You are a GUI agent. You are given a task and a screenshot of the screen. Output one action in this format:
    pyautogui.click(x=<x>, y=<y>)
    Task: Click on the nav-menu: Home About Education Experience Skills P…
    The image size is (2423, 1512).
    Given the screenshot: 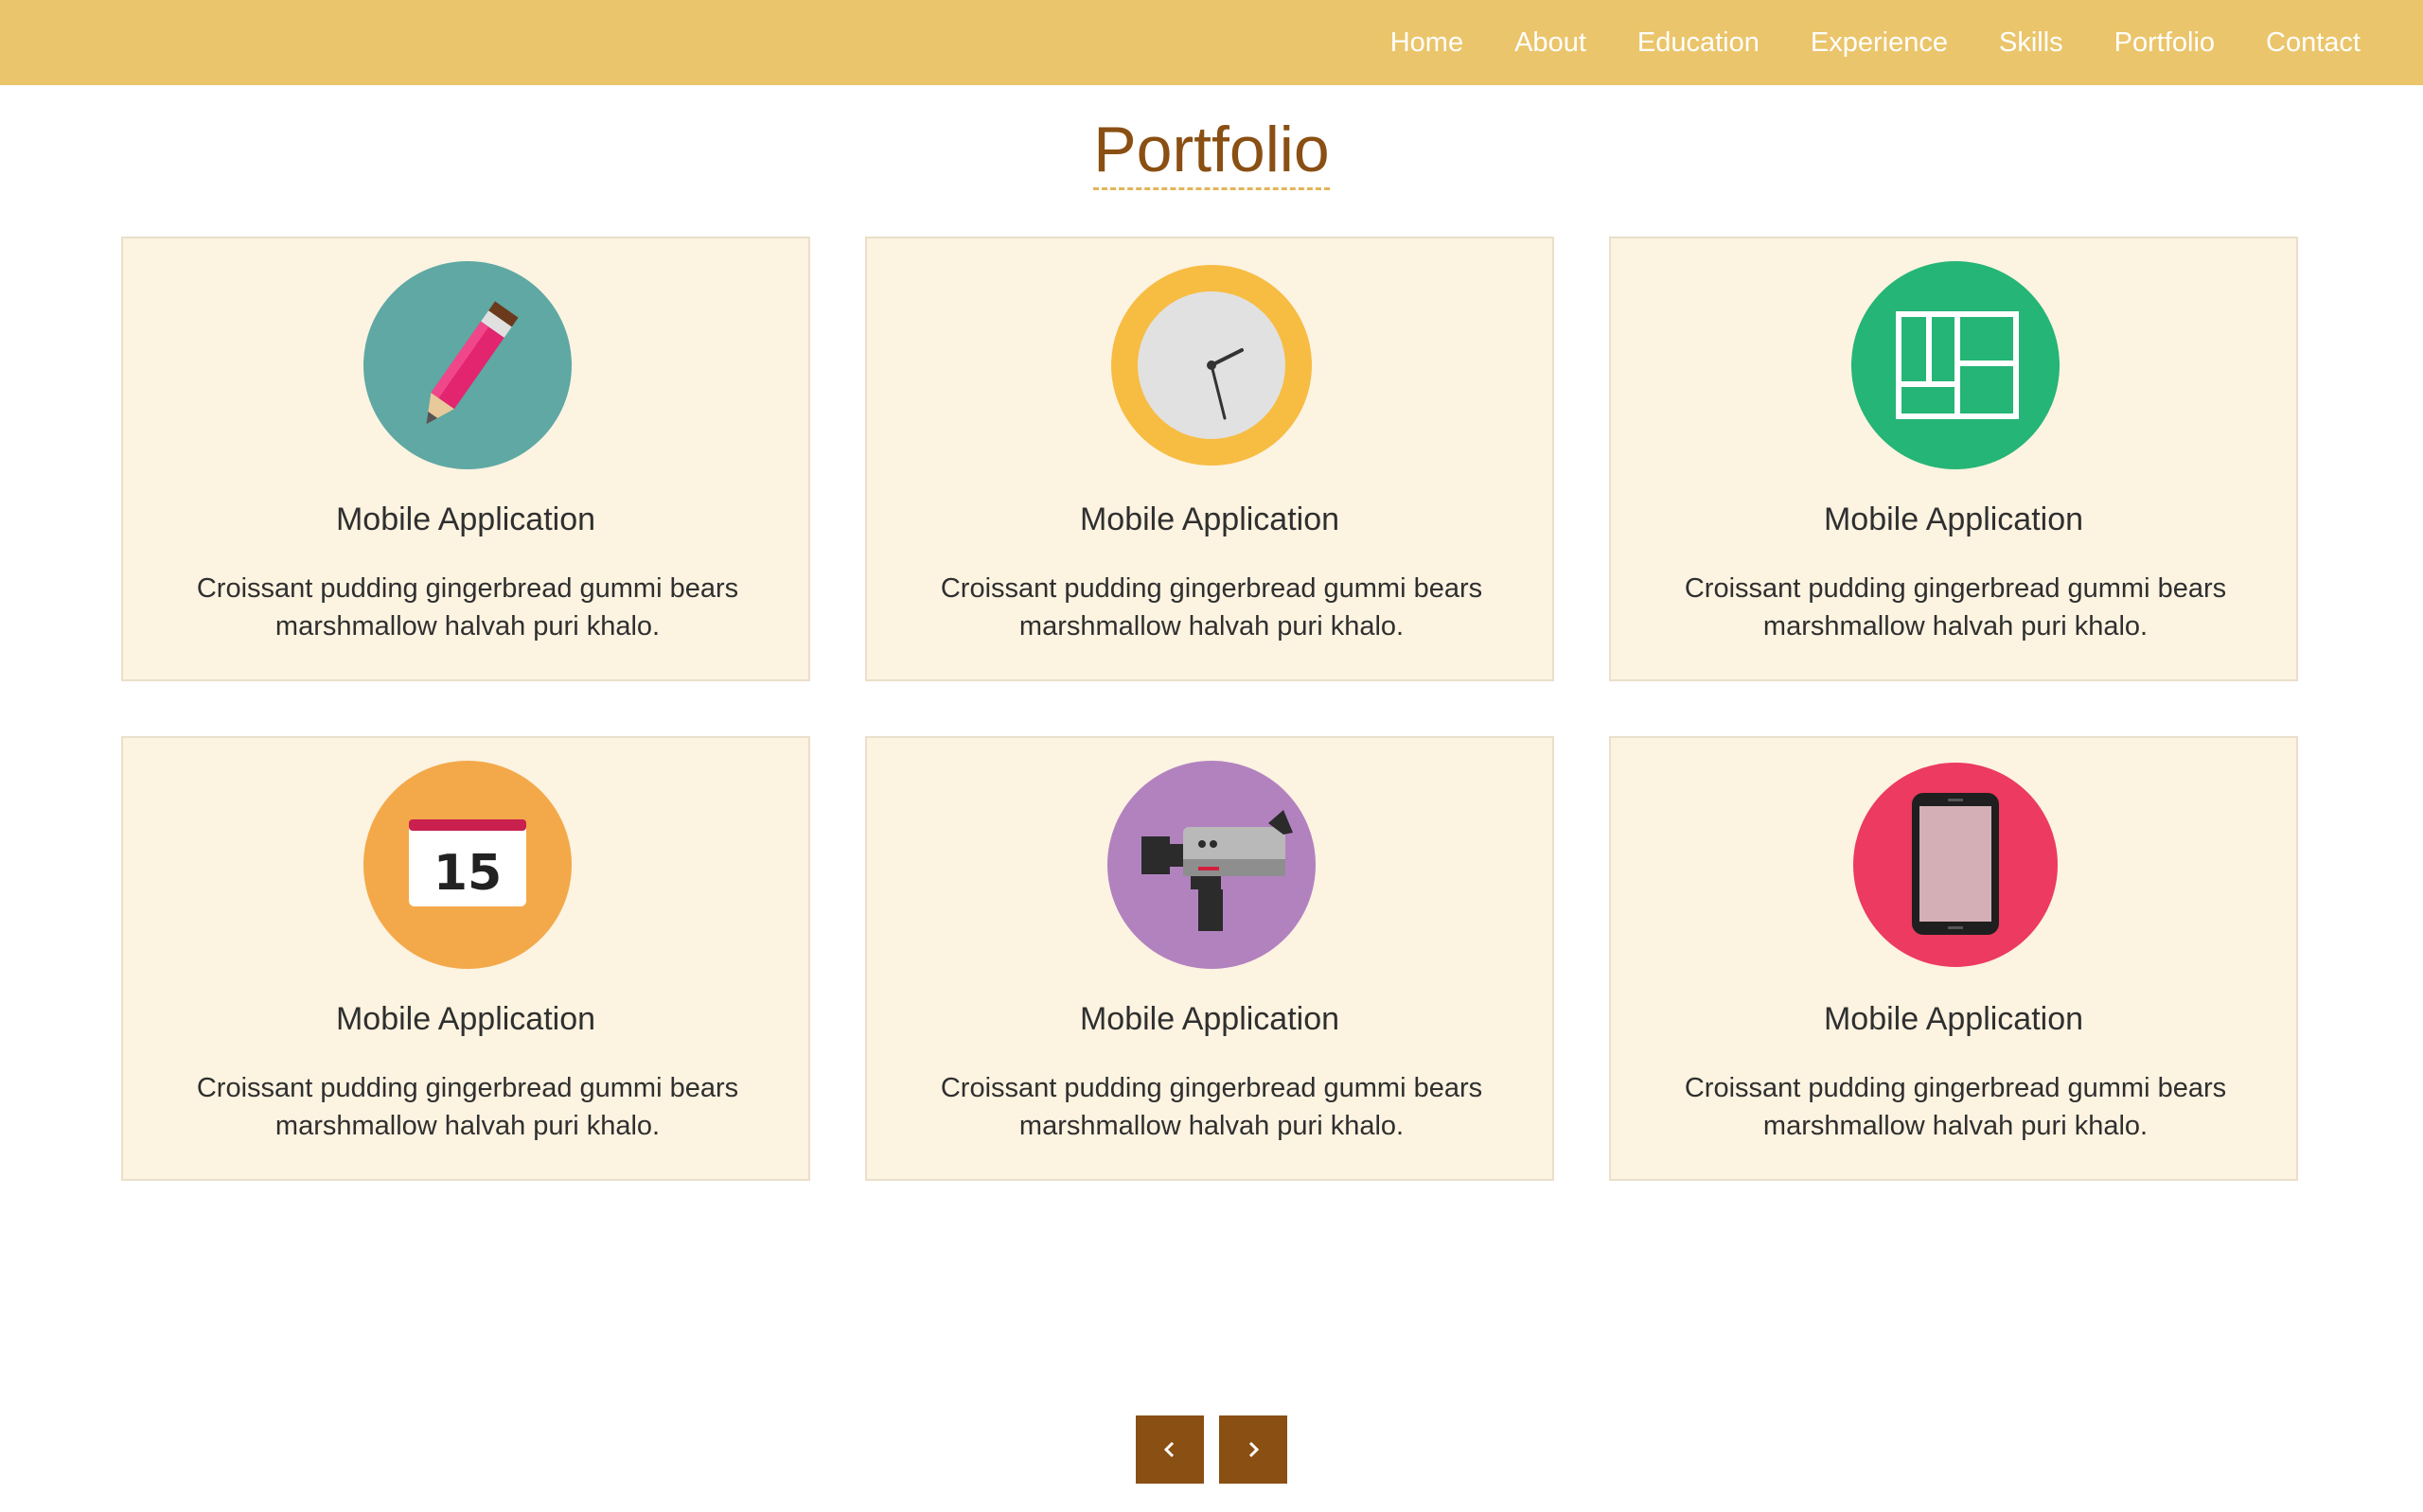 What is the action you would take?
    pyautogui.click(x=1850, y=42)
    